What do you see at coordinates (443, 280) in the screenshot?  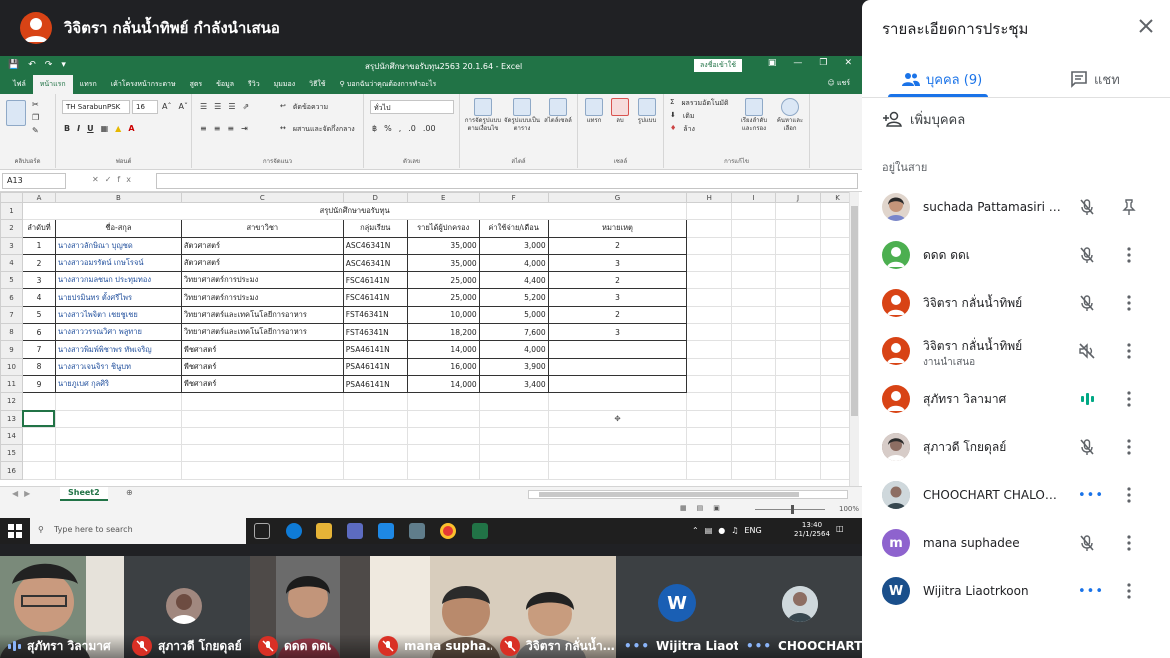 I see `cell: 25,000` at bounding box center [443, 280].